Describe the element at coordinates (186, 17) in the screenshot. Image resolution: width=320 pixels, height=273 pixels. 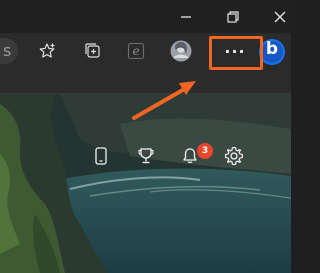
I see `minimize-icon` at that location.